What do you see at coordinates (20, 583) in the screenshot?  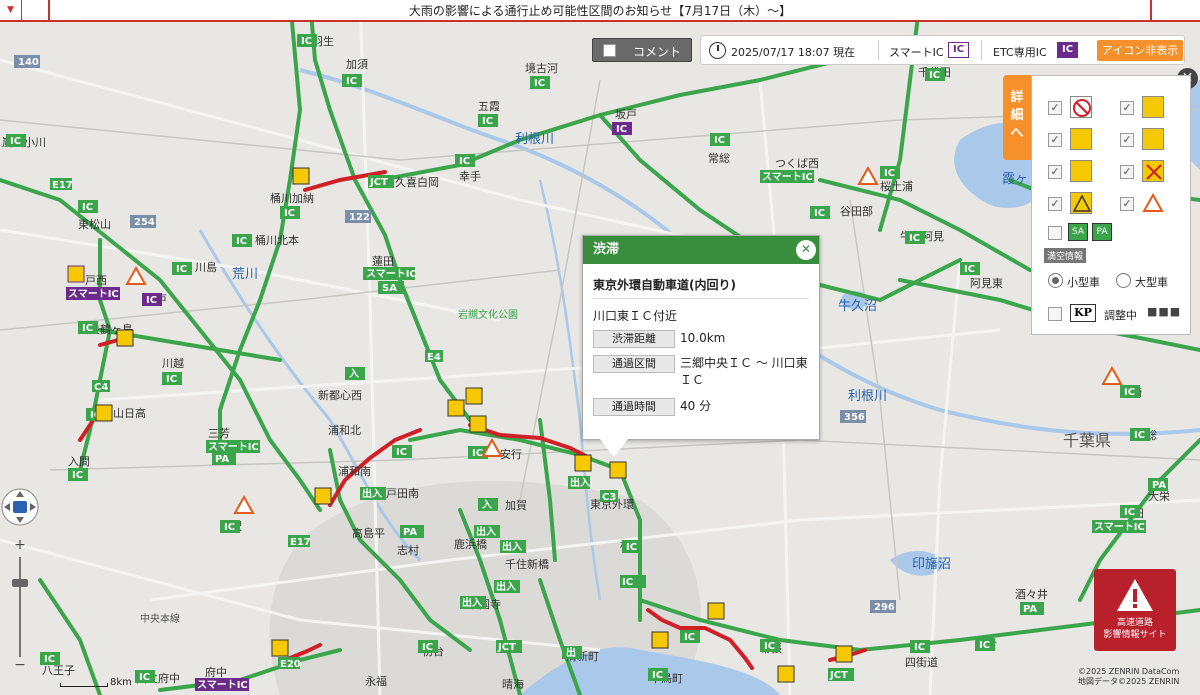 I see `zoom-handle` at bounding box center [20, 583].